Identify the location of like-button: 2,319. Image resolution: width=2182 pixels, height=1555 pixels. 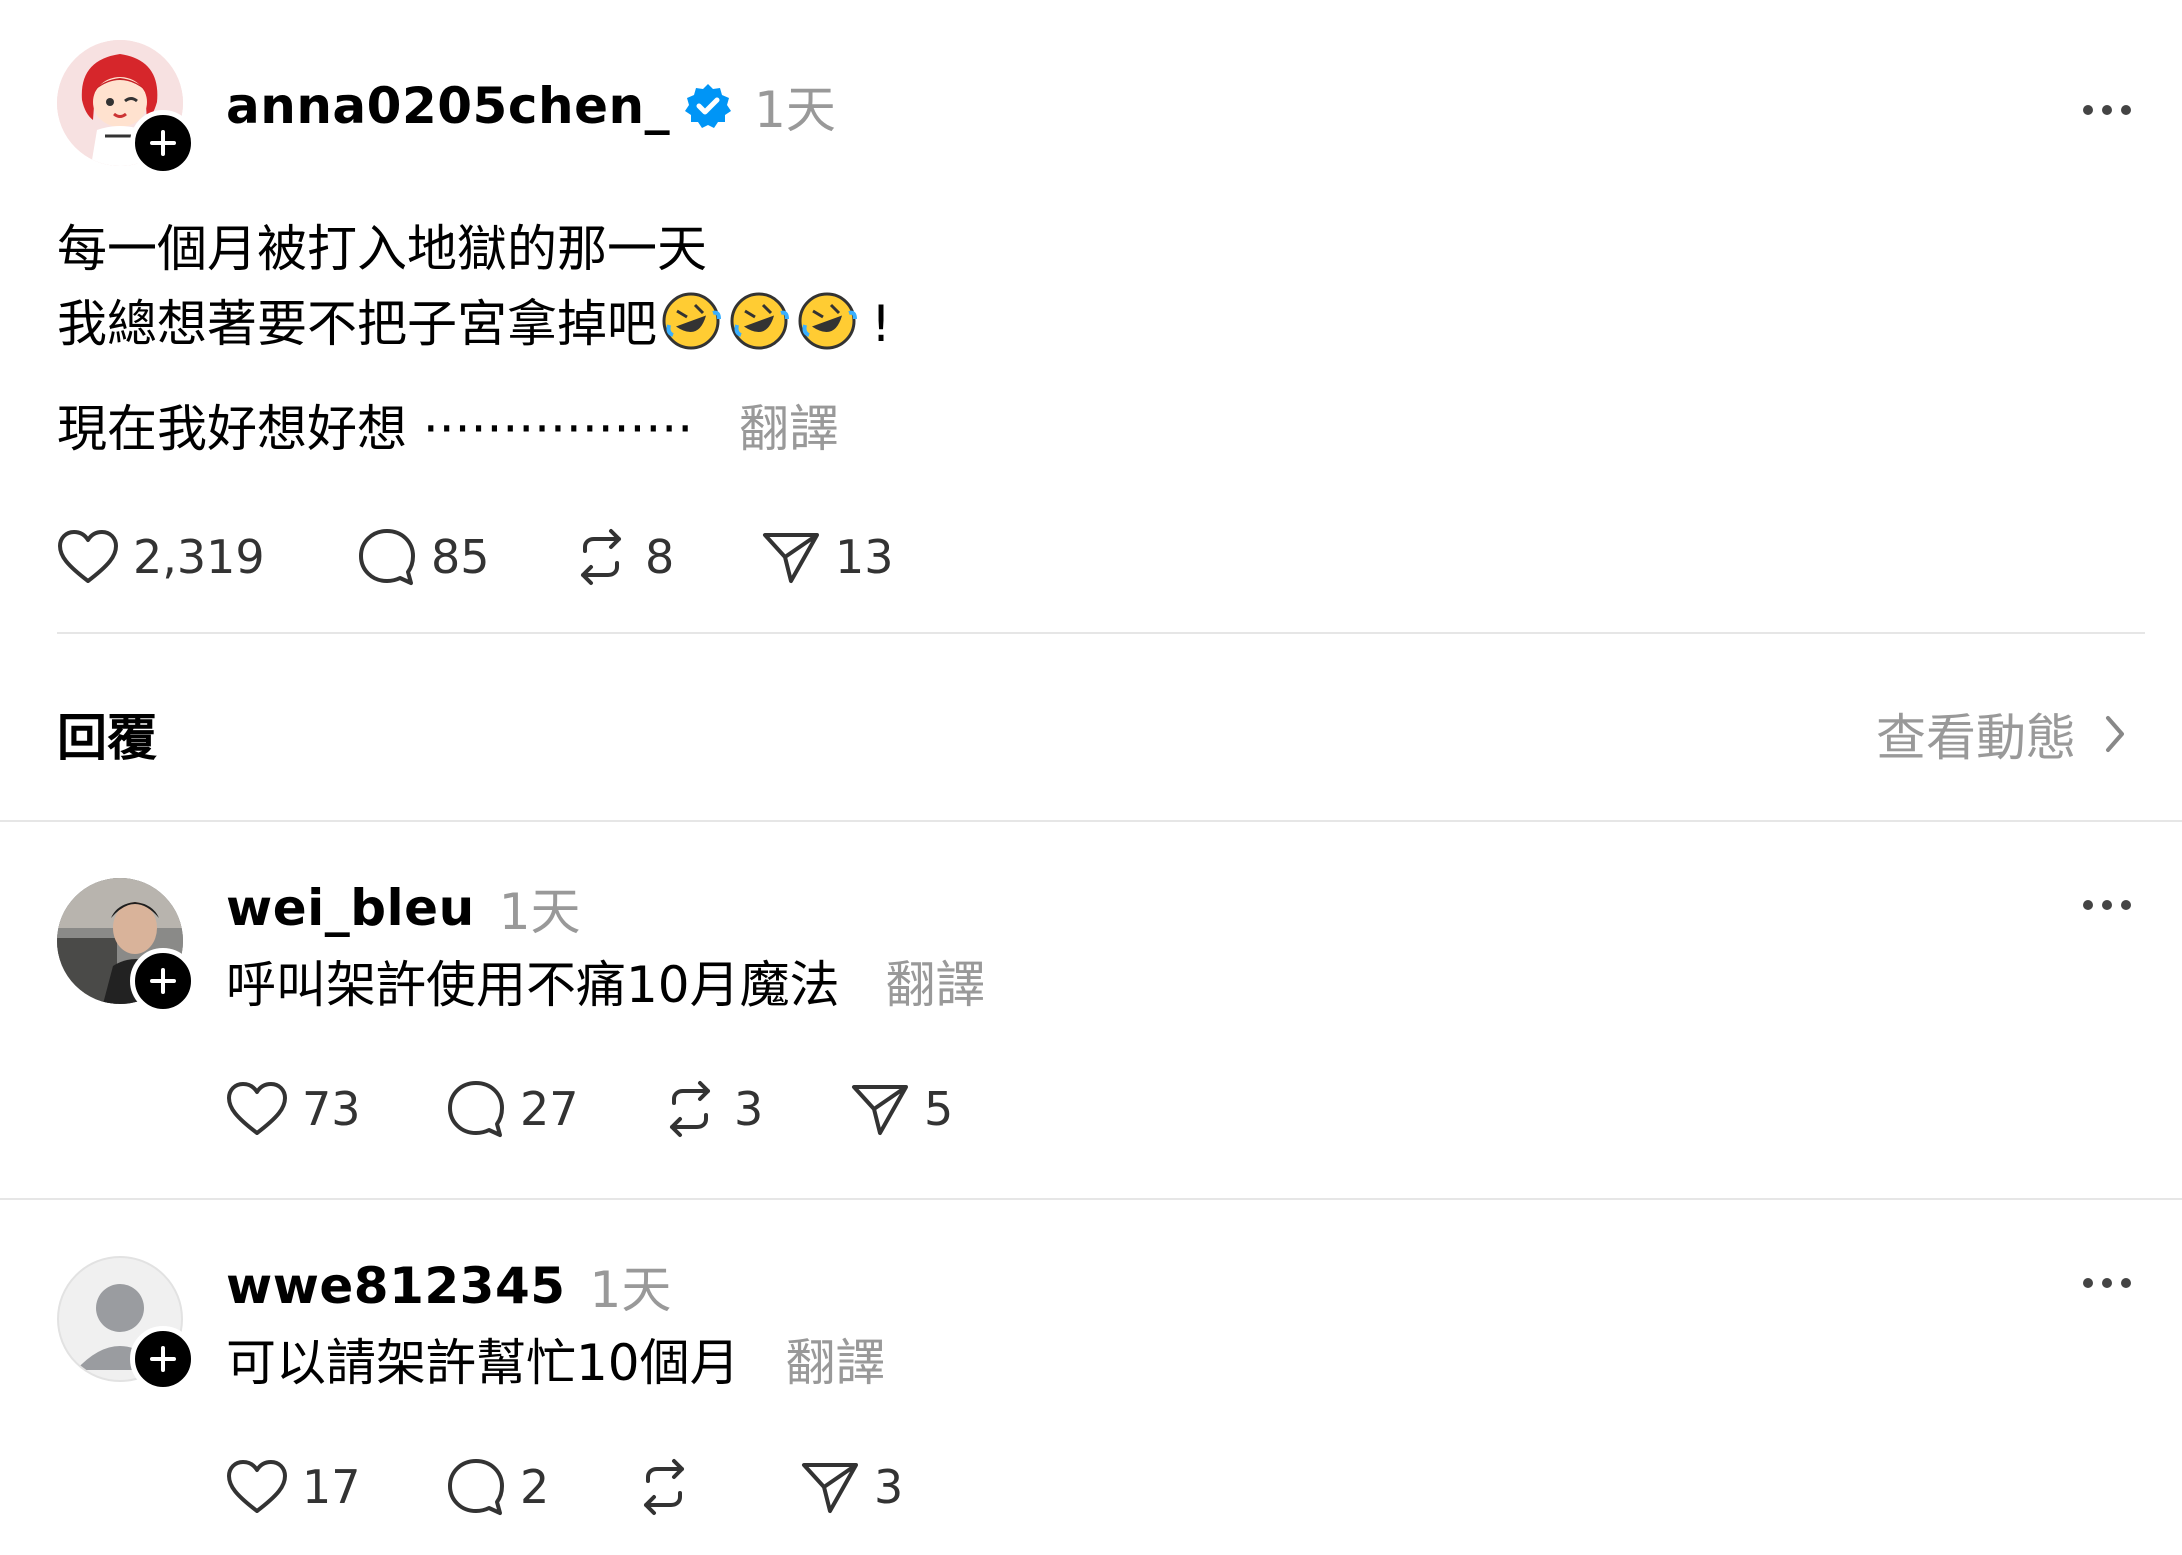
(207, 557).